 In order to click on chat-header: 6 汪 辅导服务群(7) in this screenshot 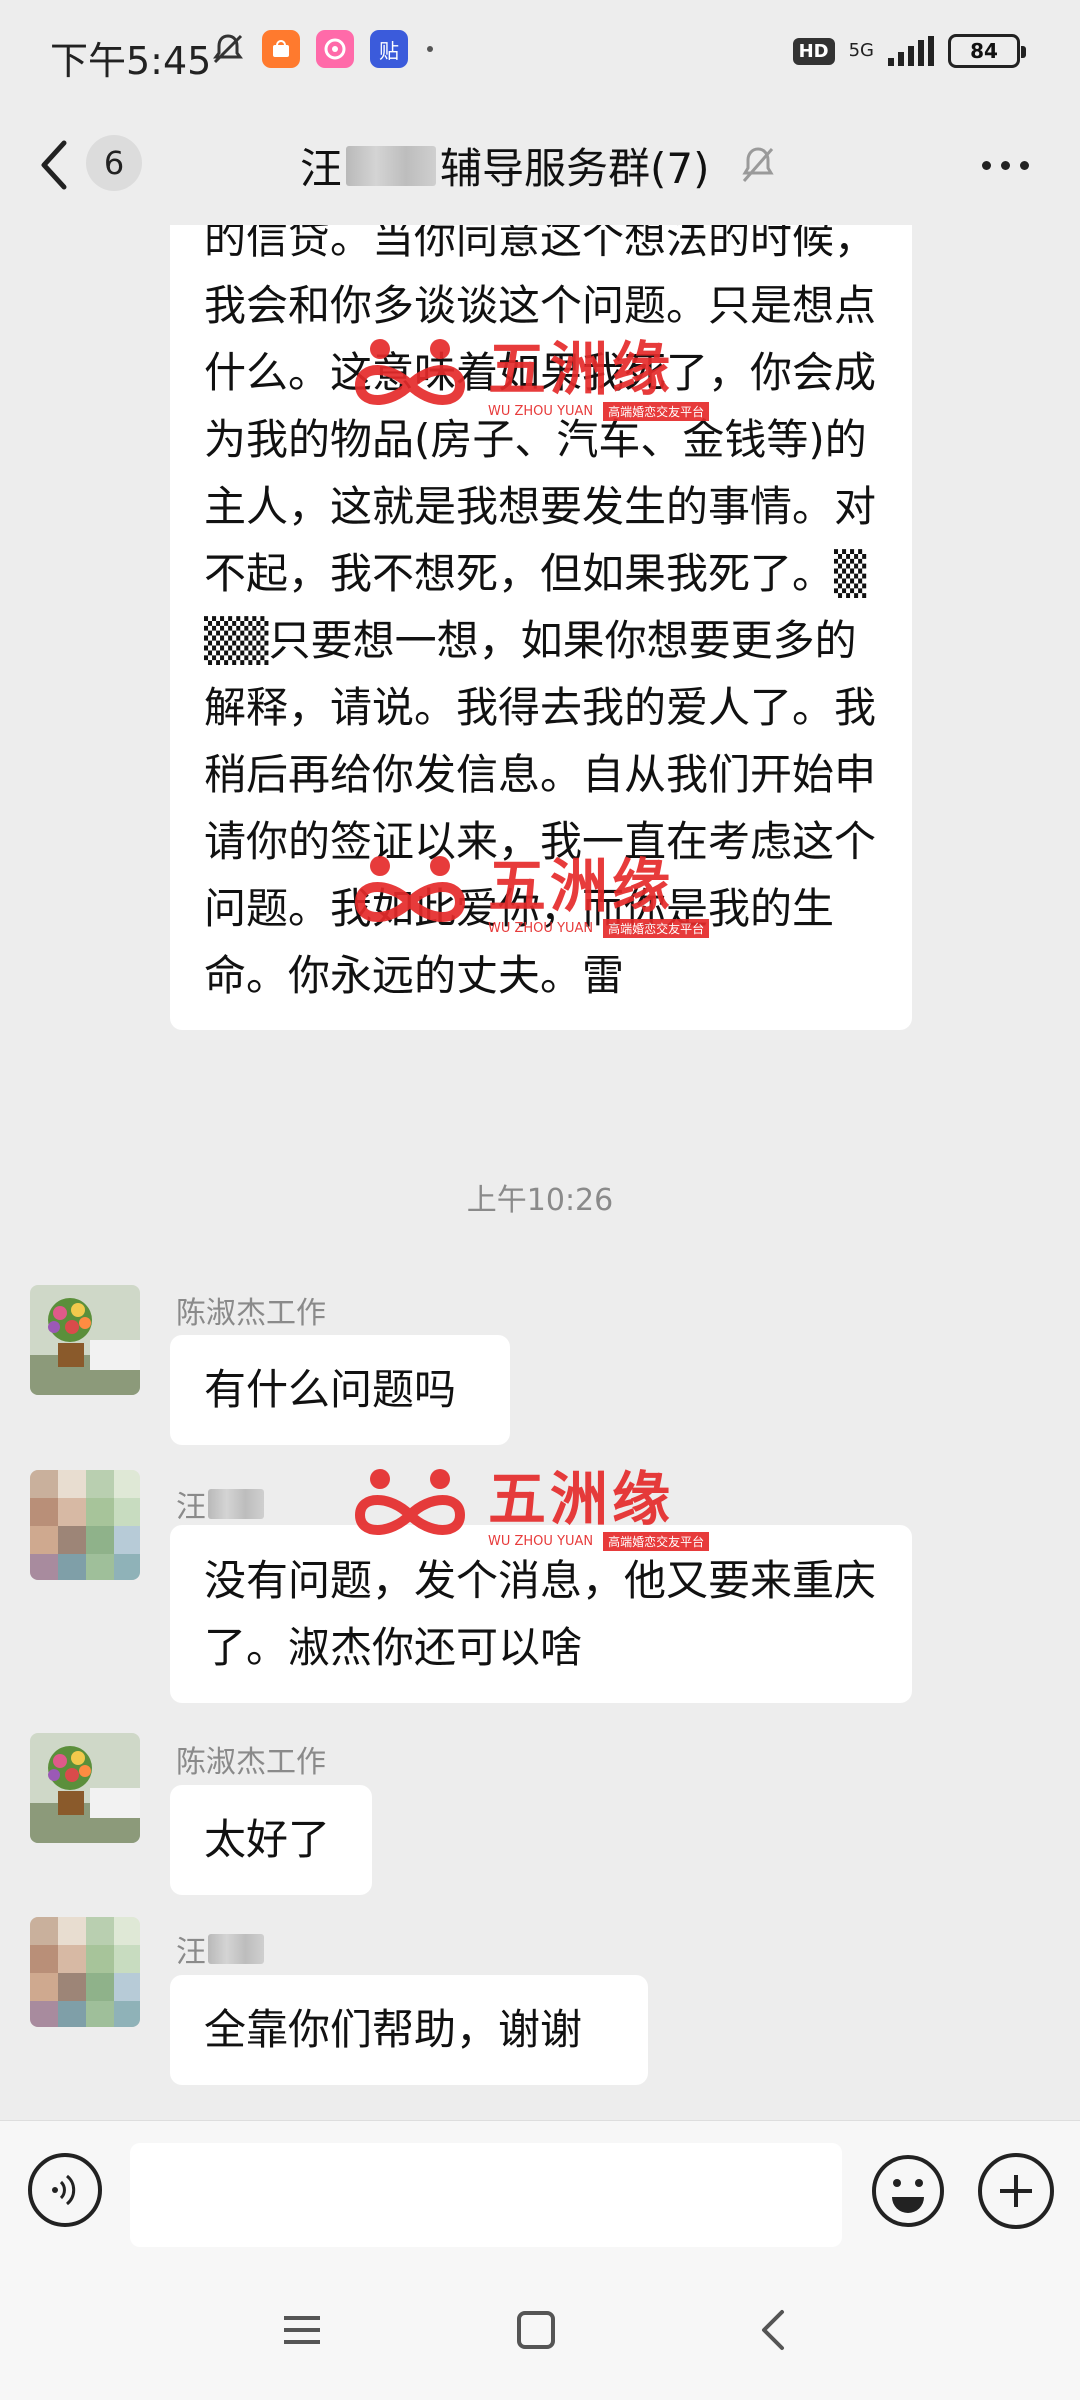, I will do `click(540, 165)`.